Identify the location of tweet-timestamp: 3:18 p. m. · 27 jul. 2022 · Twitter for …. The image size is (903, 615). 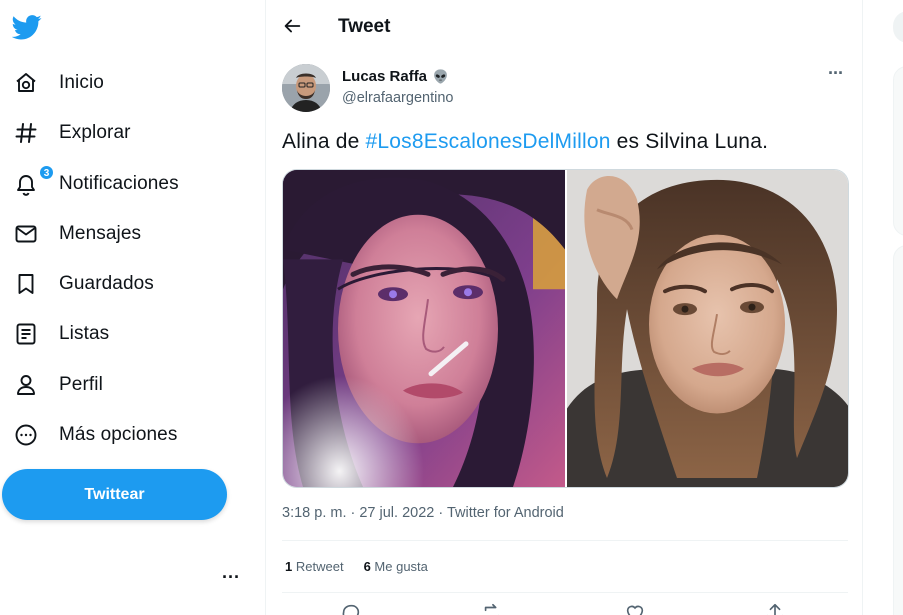
(423, 513).